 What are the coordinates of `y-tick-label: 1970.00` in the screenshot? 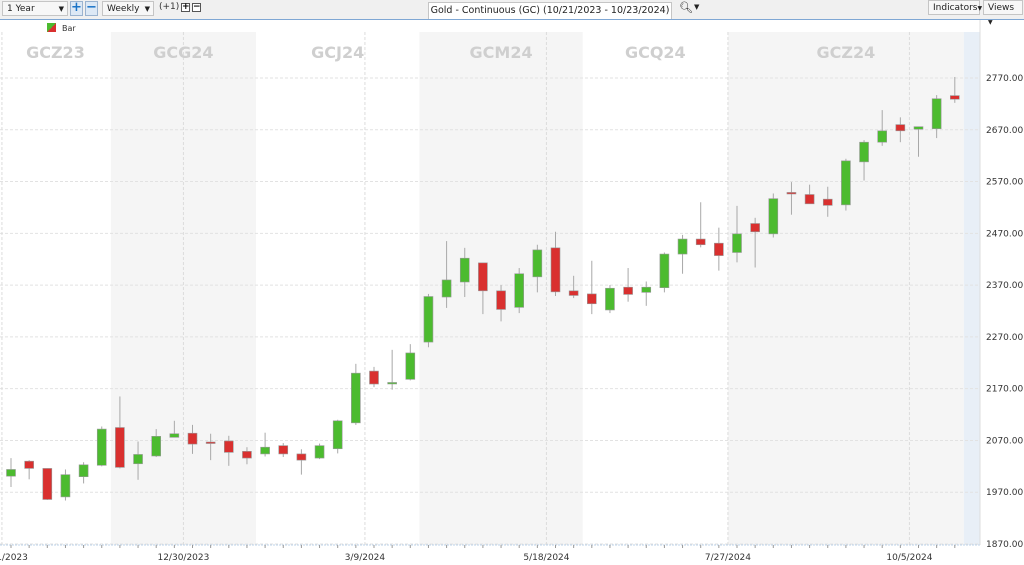 It's located at (1004, 493).